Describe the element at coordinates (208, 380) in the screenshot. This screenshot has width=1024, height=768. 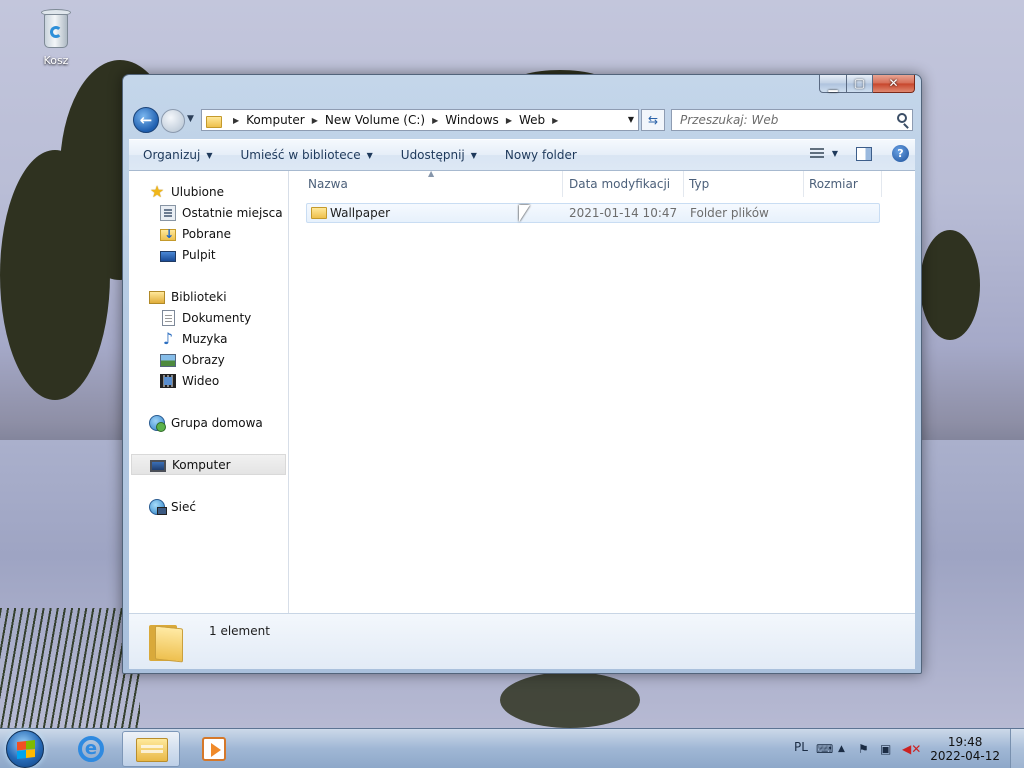
I see `nav-videos: Wideo` at that location.